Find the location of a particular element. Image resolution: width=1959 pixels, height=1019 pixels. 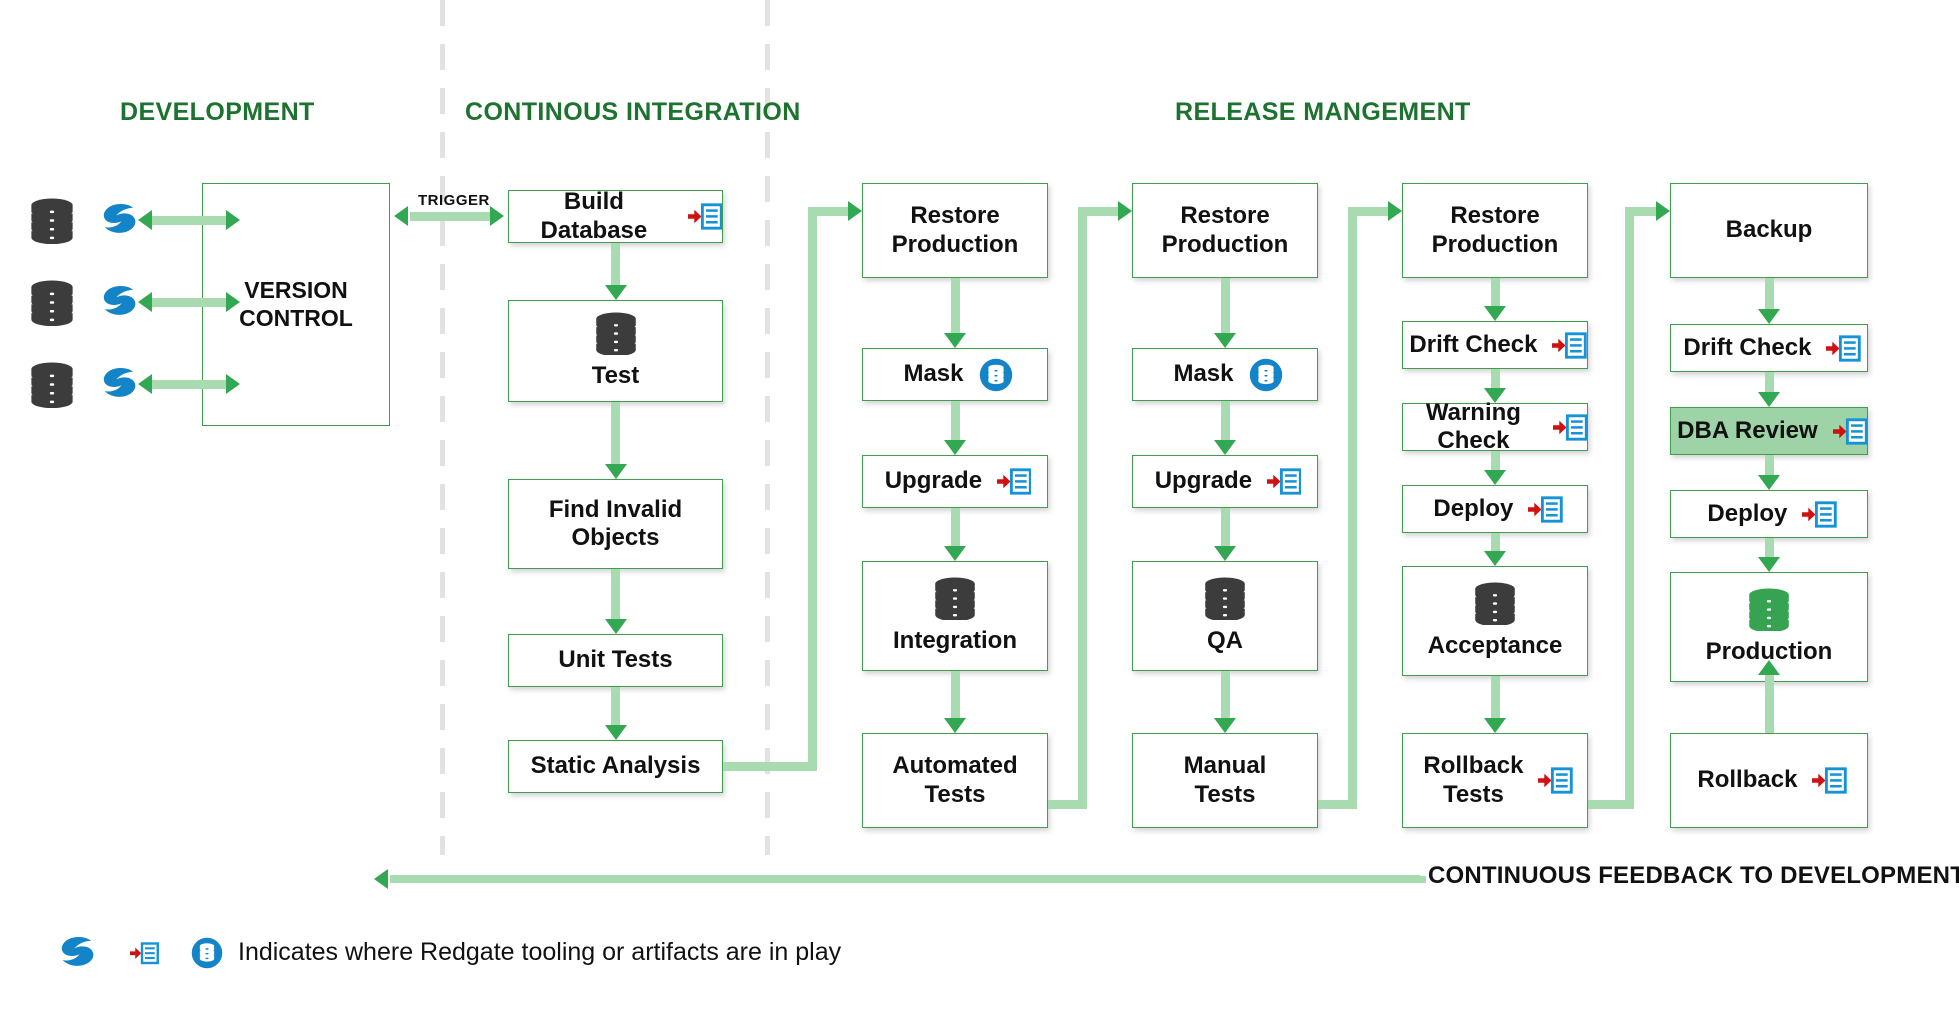

process-box-label: Automated Tests is located at coordinates (954, 780).